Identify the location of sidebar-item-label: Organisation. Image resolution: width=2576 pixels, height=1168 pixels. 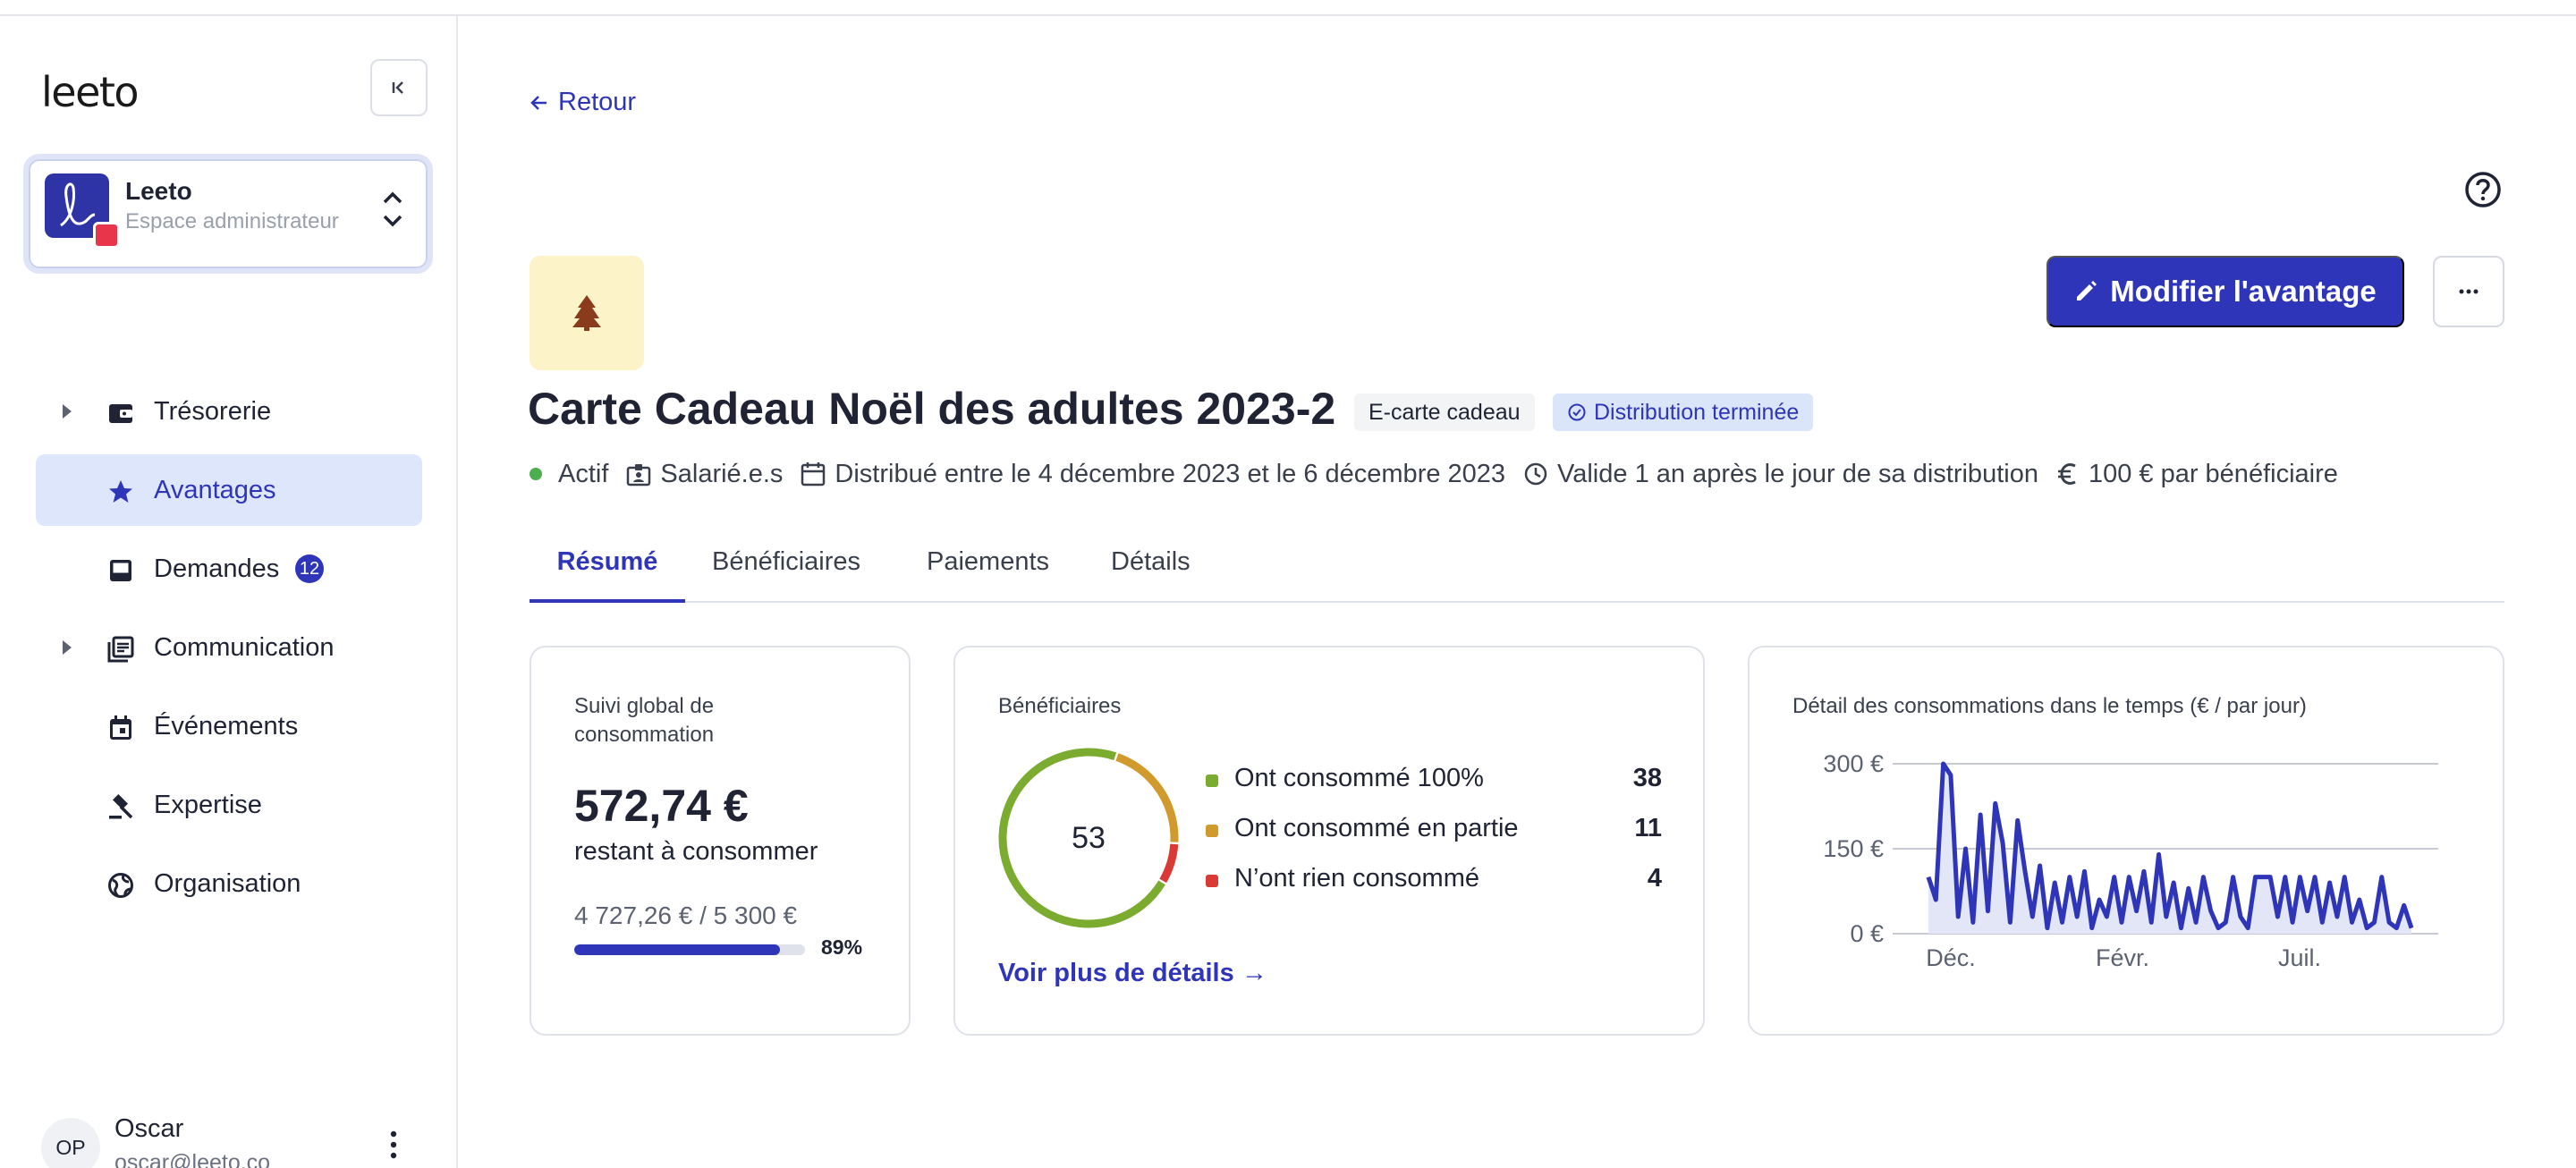
(227, 883).